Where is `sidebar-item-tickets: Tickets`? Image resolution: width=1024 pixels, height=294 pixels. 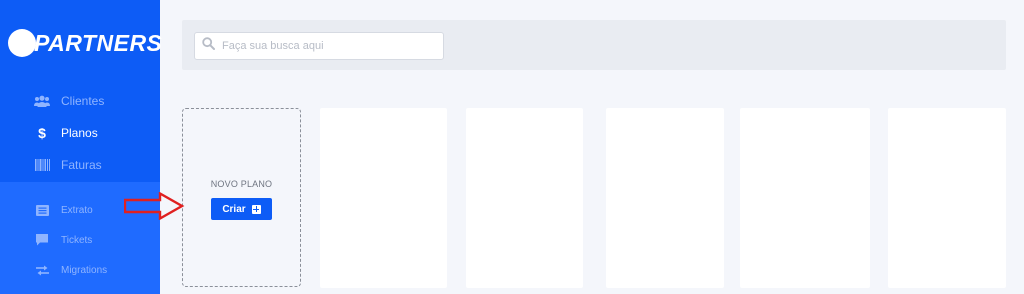 sidebar-item-tickets: Tickets is located at coordinates (63, 240).